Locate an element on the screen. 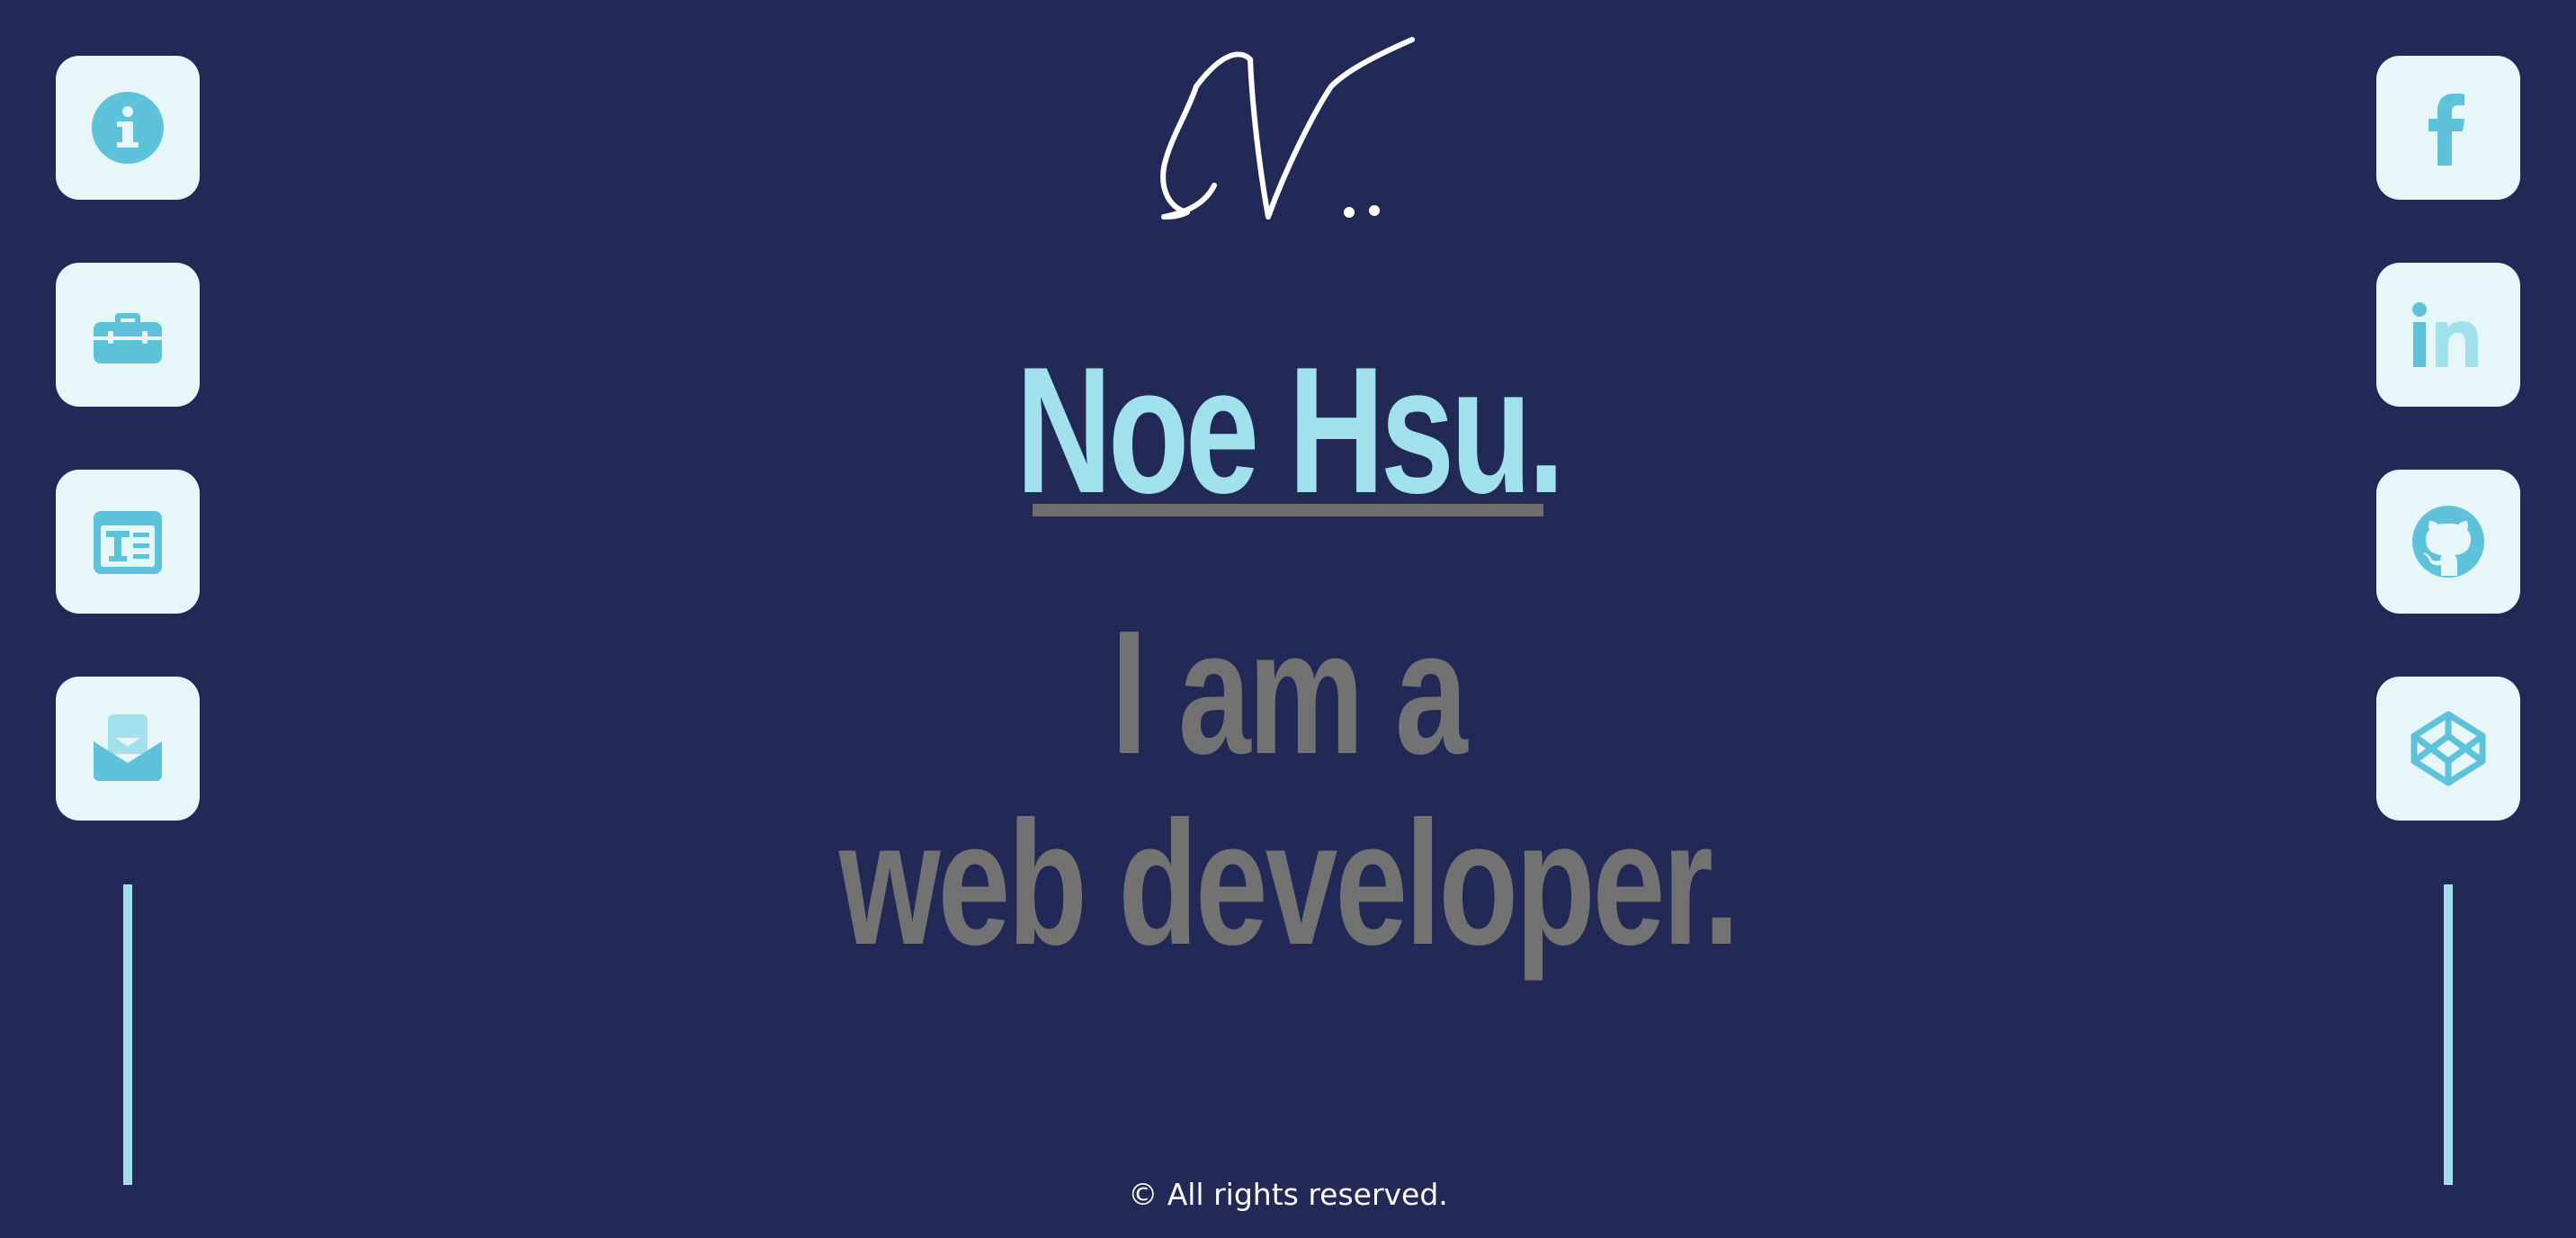 This screenshot has width=2576, height=1238. hero-name: Noe Hsu. is located at coordinates (1288, 433).